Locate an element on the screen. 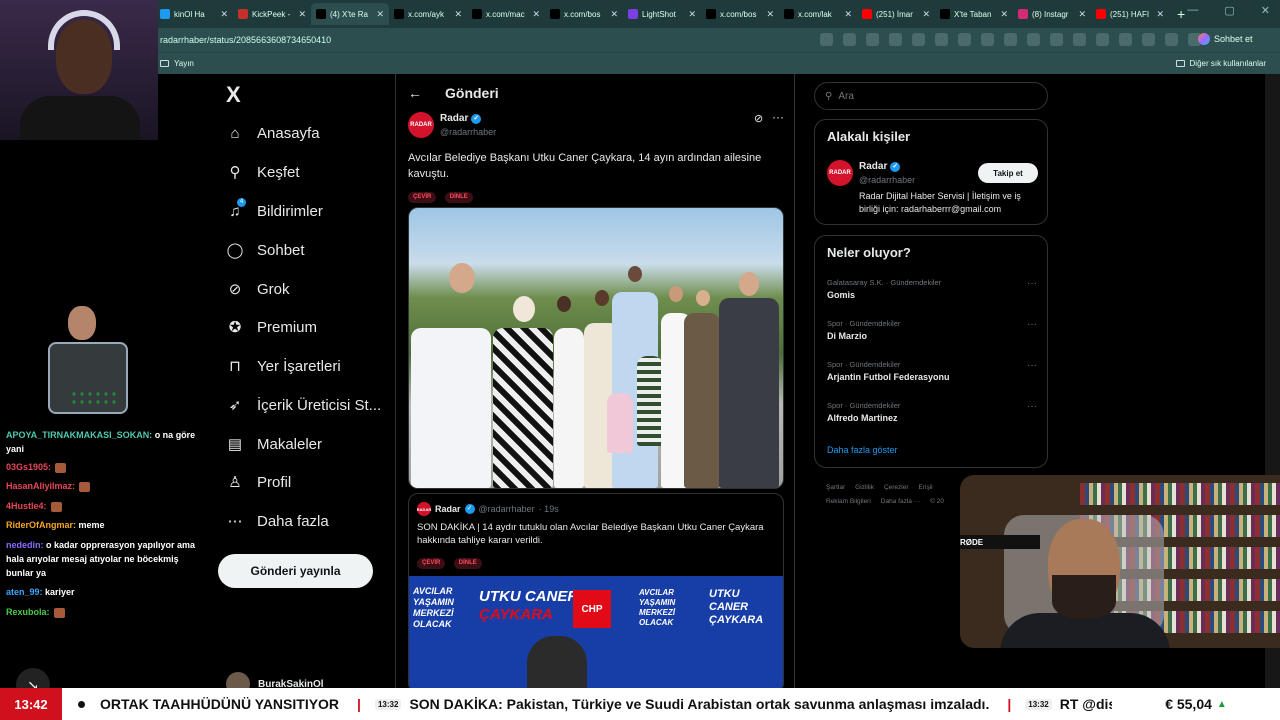  post-button: Gönderi yayınla is located at coordinates (295, 571).